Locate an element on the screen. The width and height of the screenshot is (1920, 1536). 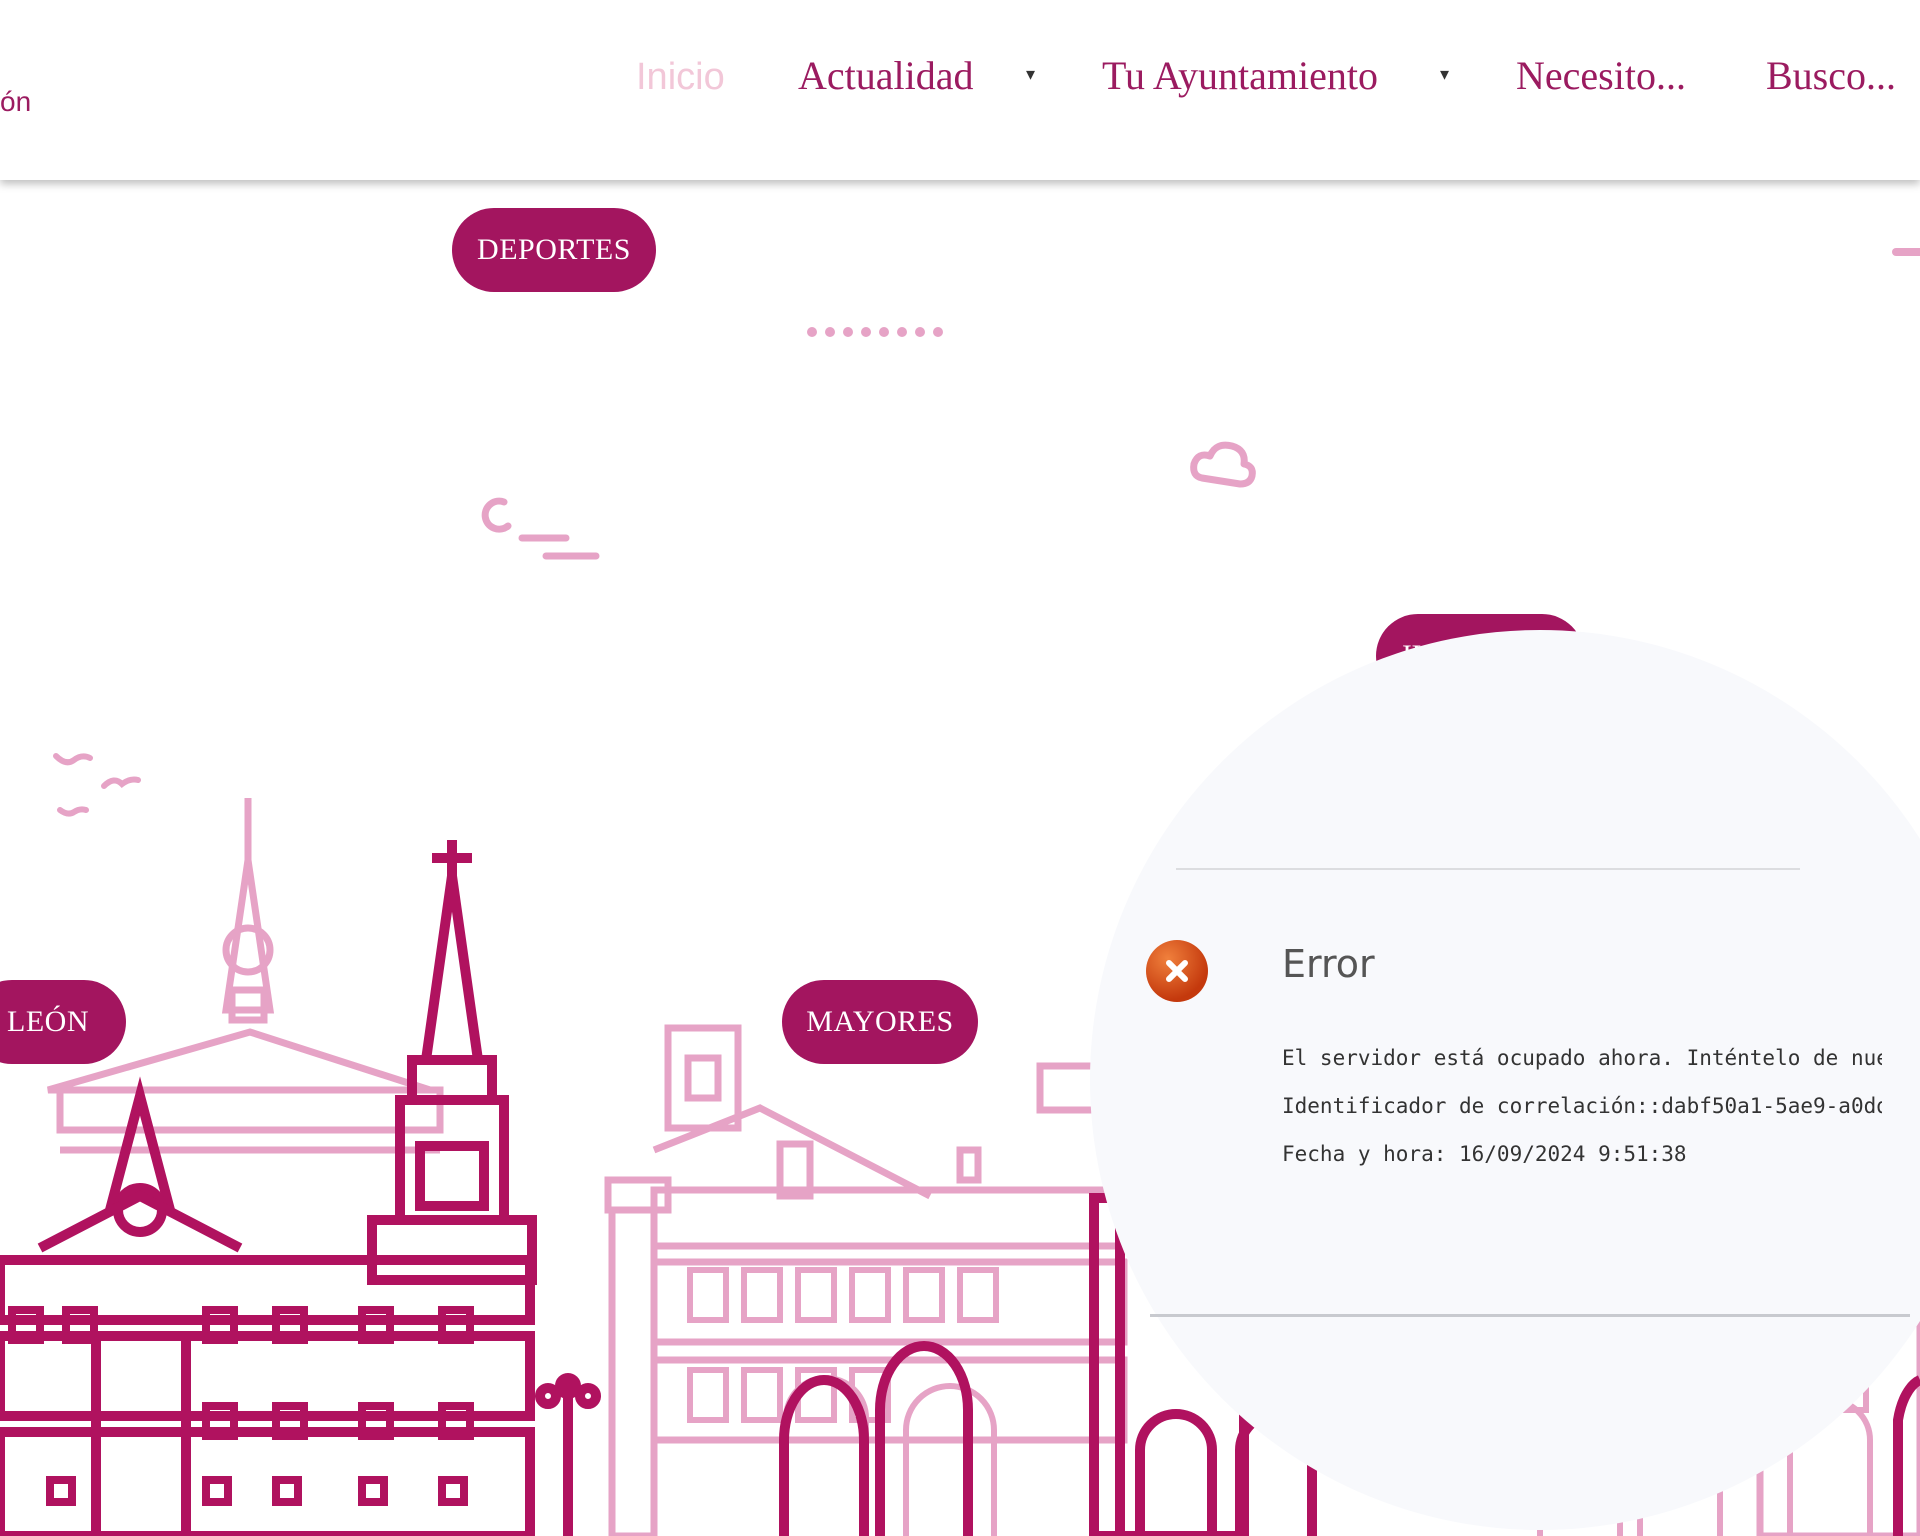
nav-actualidad: Actualidad is located at coordinates (886, 75).